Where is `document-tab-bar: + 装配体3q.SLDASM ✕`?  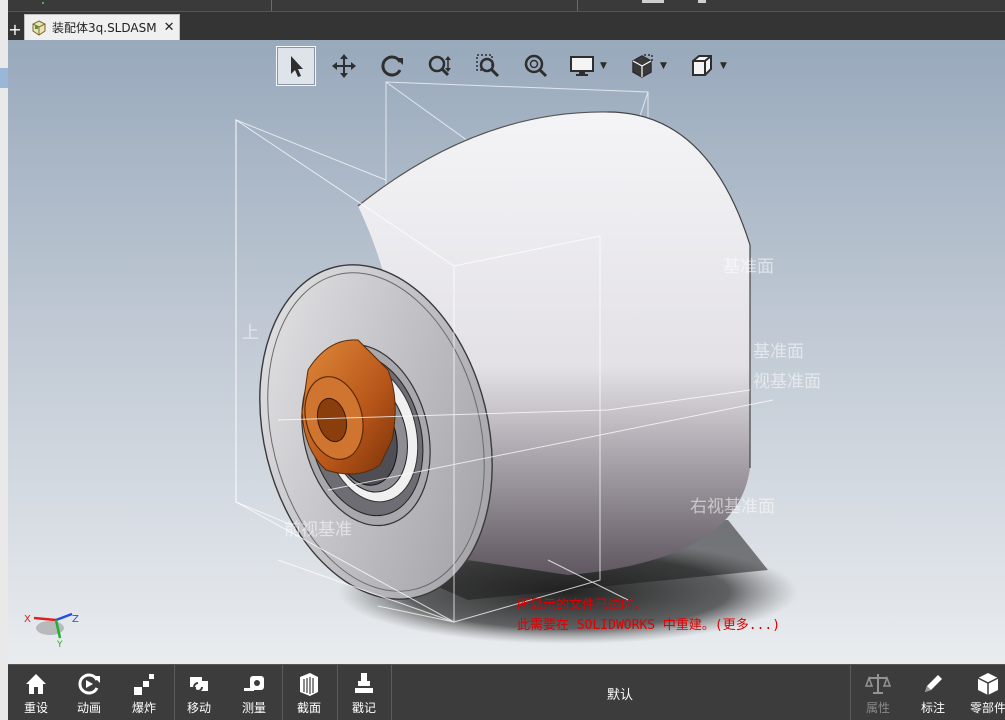 document-tab-bar: + 装配体3q.SLDASM ✕ is located at coordinates (506, 26).